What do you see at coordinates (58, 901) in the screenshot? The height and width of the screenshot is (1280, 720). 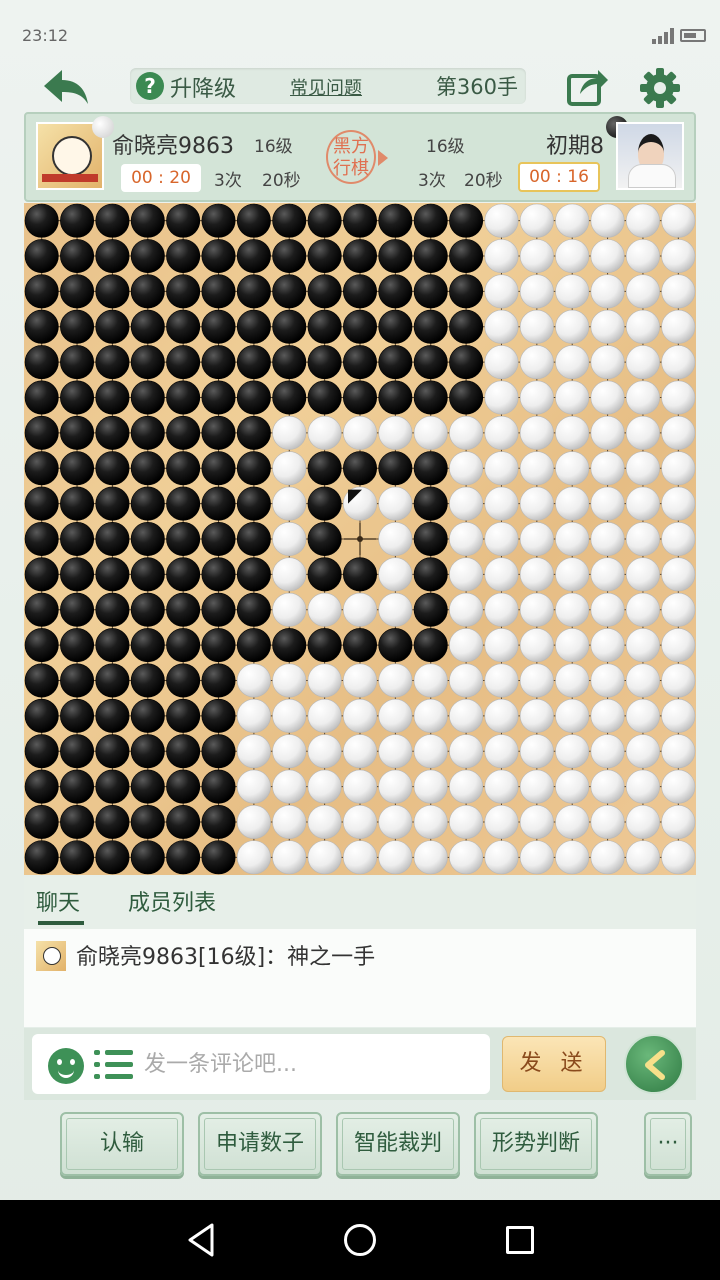 I see `tab-chat: 聊天` at bounding box center [58, 901].